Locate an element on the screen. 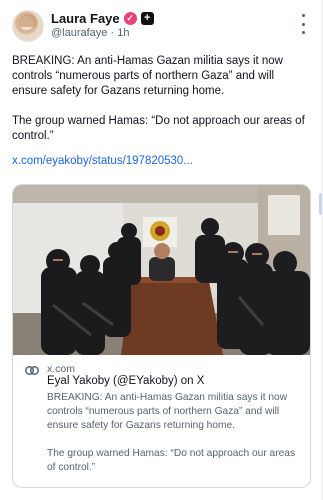 This screenshot has width=323, height=500. author-name-row: Laura Faye ✓ + is located at coordinates (102, 18).